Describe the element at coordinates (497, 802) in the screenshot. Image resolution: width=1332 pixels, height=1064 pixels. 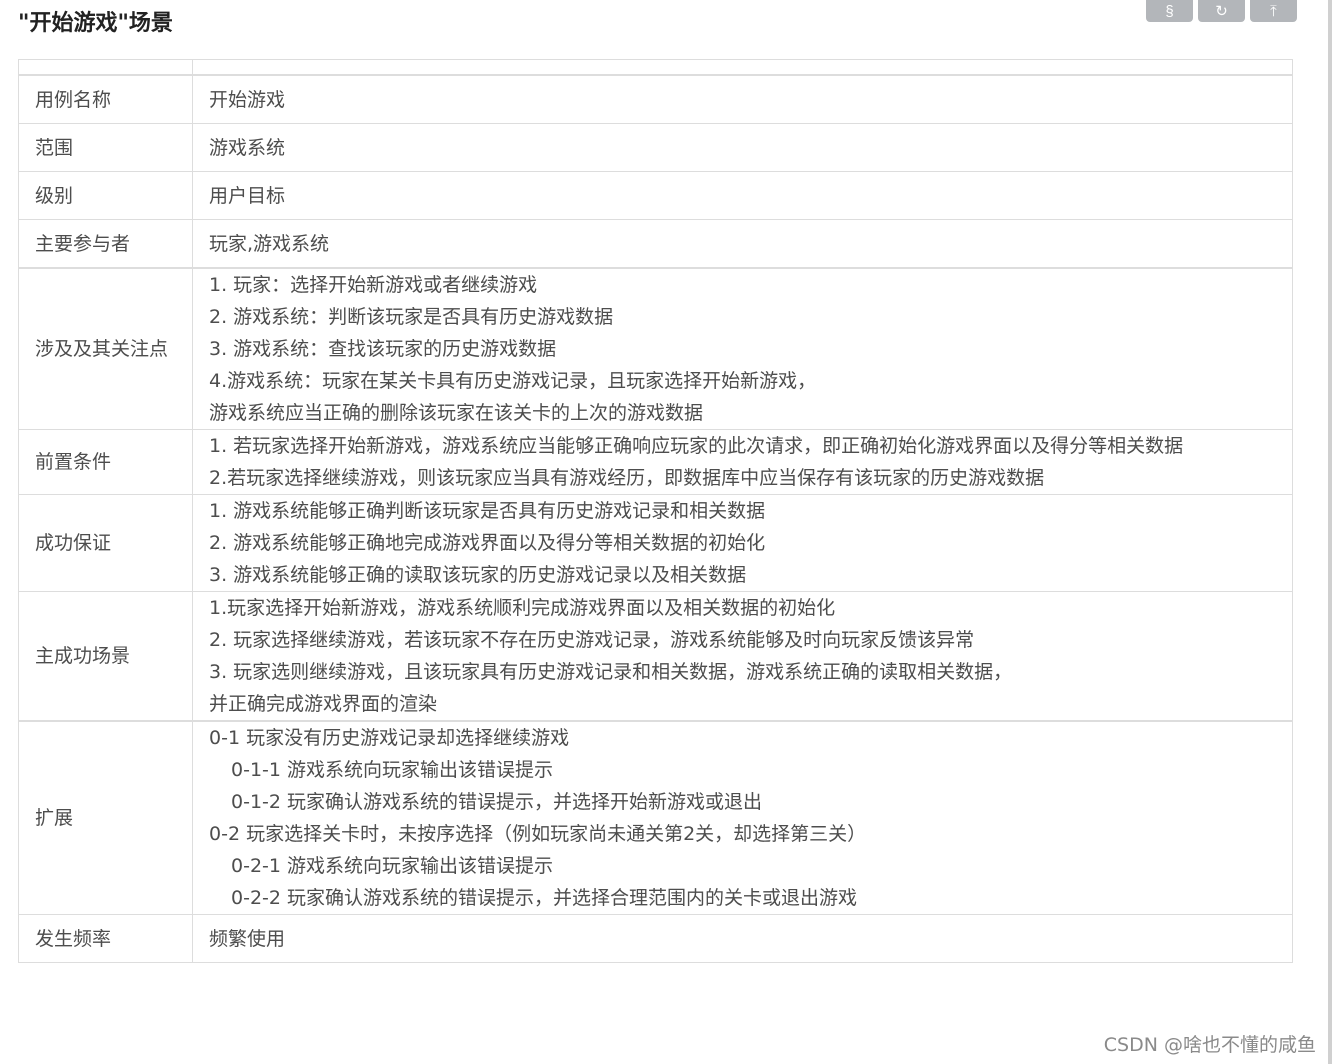
I see `text-line: 0-1-2 玩家确认游戏系统的错误提示，并选择开始新游戏或退出` at that location.